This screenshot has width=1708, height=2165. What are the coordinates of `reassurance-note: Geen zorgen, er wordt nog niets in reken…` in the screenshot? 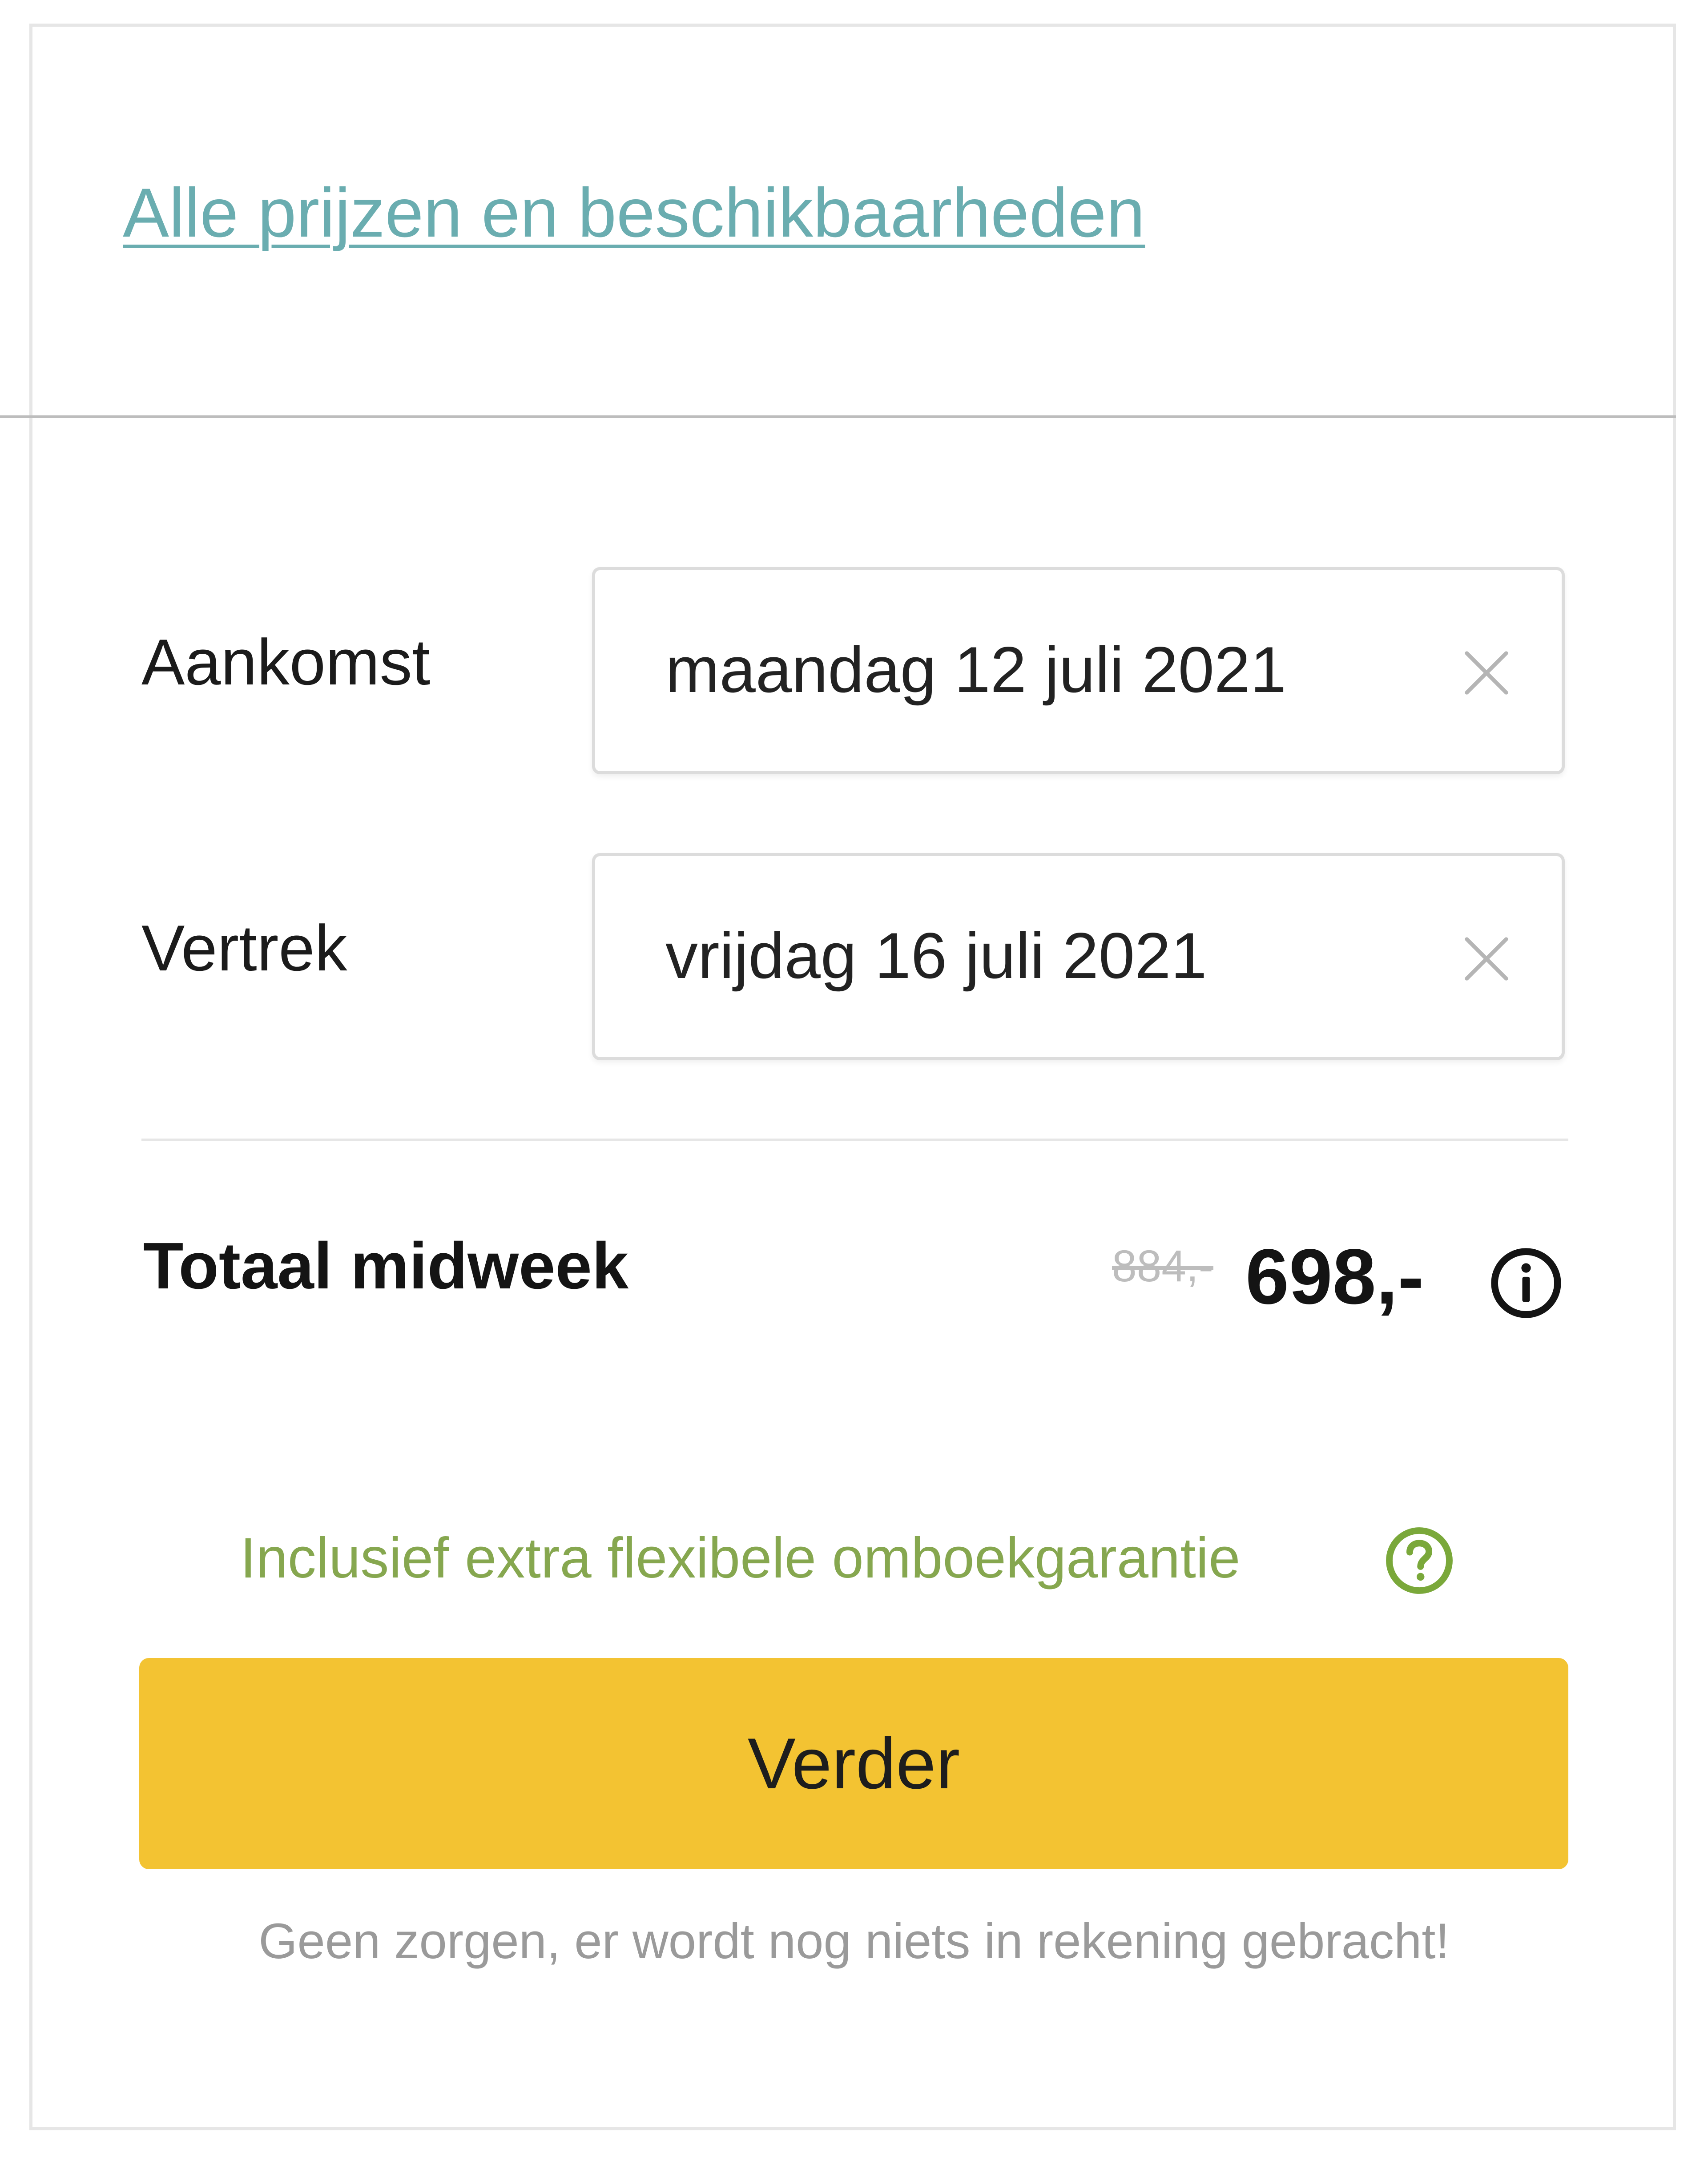 It's located at (854, 1941).